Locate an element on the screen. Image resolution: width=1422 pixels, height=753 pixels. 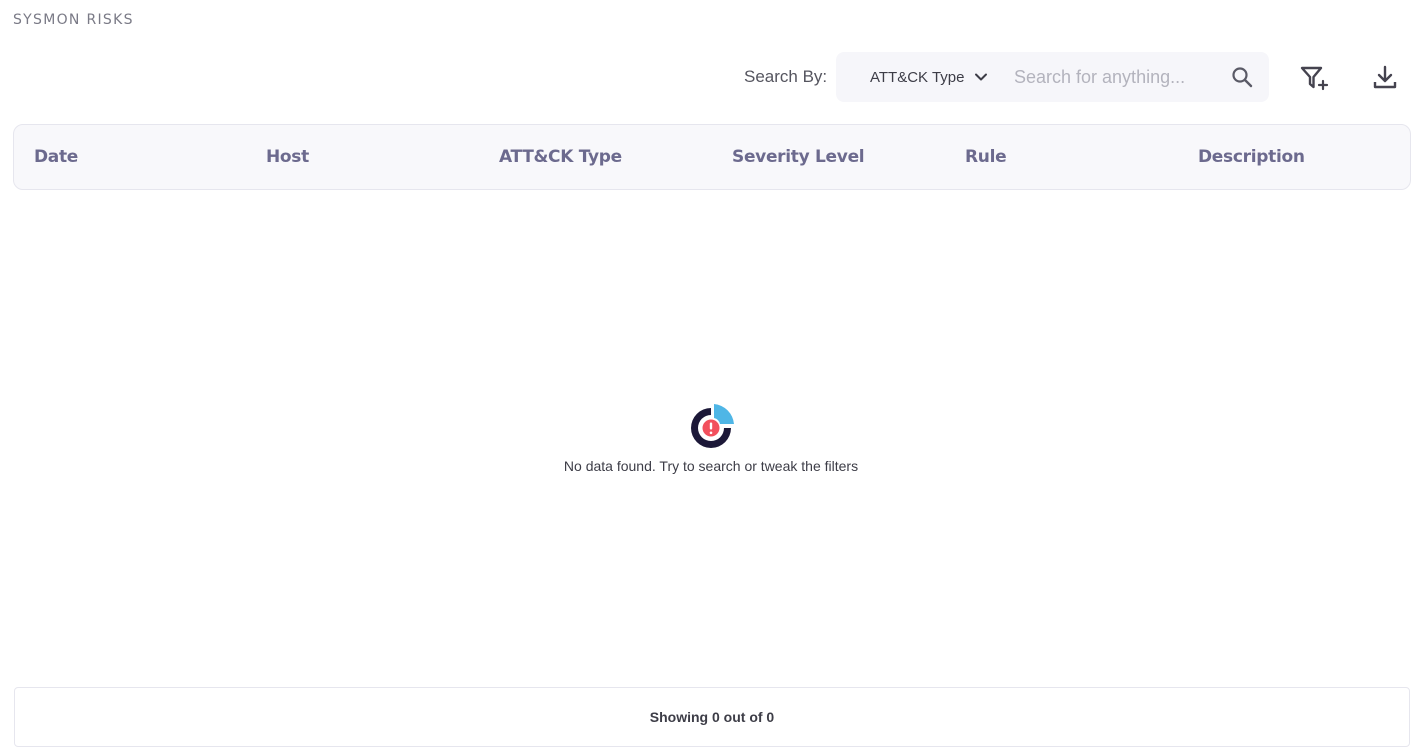
pagination-summary: Showing 0 out of 0 is located at coordinates (712, 717).